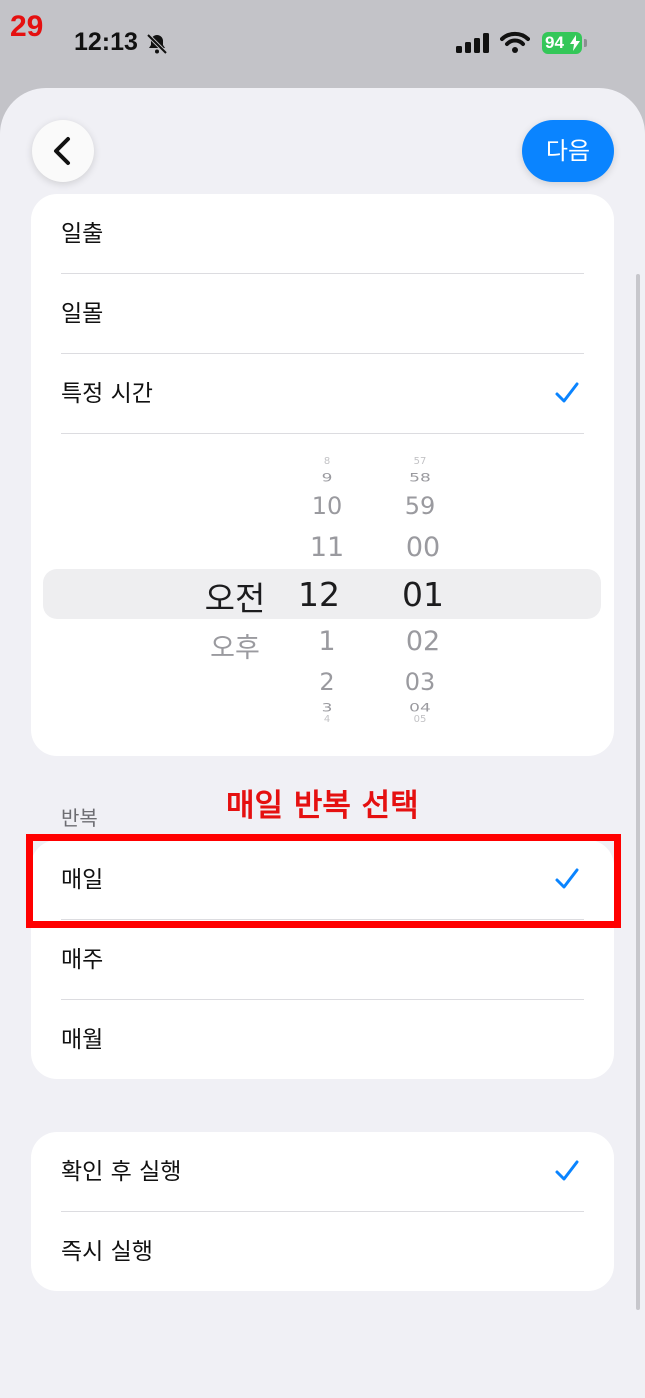 The width and height of the screenshot is (645, 1398). I want to click on option-label: 일출, so click(82, 234).